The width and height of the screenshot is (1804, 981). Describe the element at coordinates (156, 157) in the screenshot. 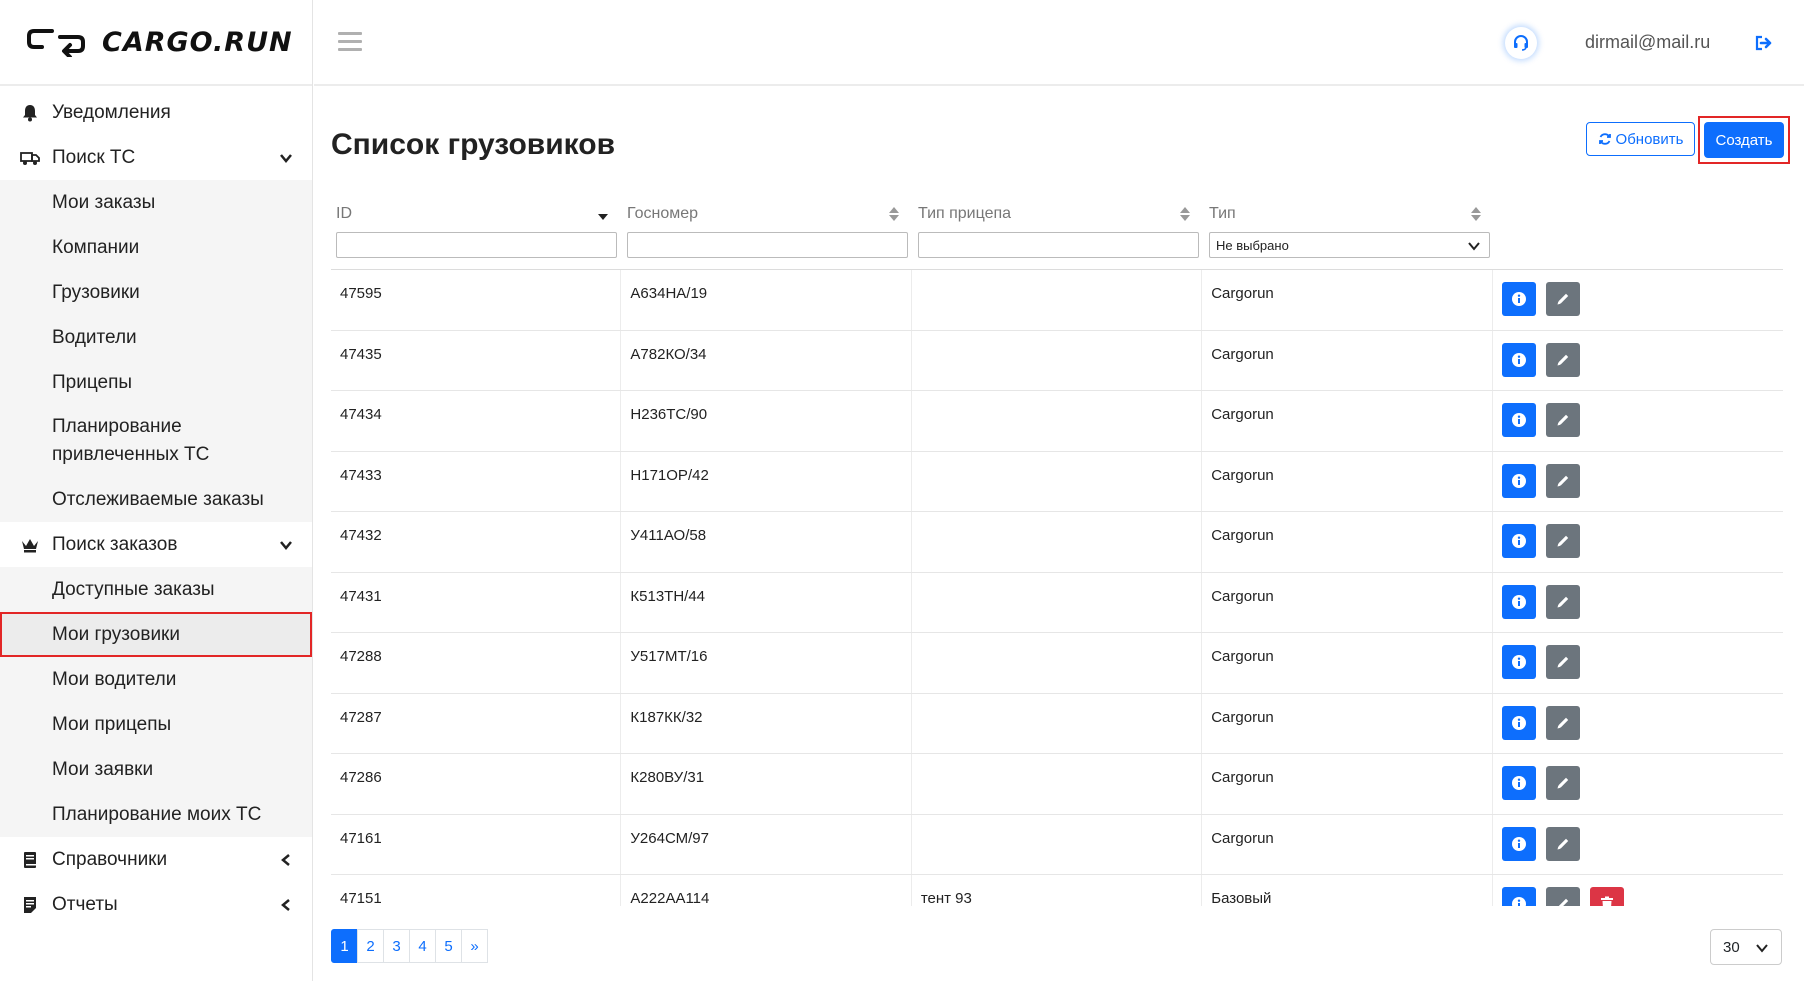

I see `sidebar-item-vehicle-search: Поиск ТС` at that location.